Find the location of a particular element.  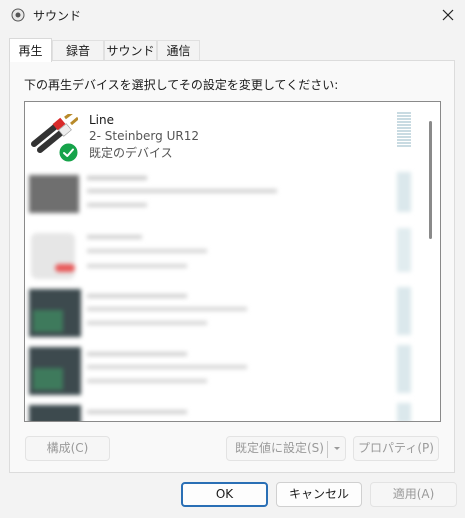

tab-strip: 再生 録音 サウンド 通信 is located at coordinates (232, 50).